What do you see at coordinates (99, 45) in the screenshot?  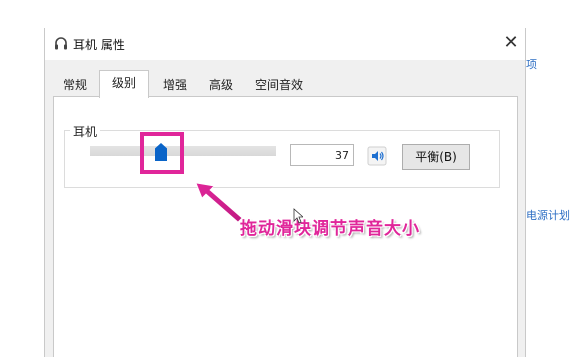 I see `window-title: 耳机 属性` at bounding box center [99, 45].